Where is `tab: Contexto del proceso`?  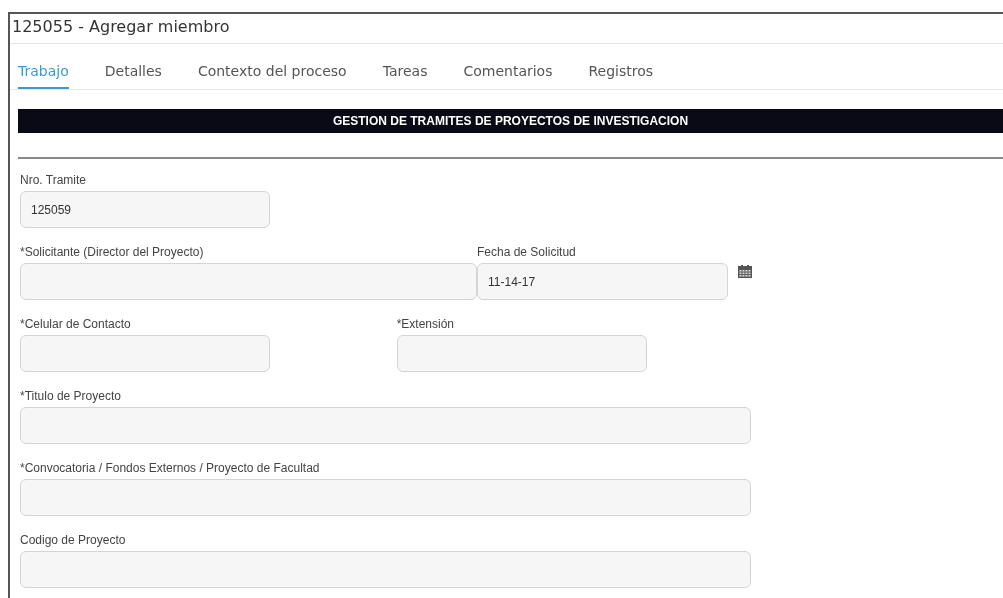 tab: Contexto del proceso is located at coordinates (272, 76).